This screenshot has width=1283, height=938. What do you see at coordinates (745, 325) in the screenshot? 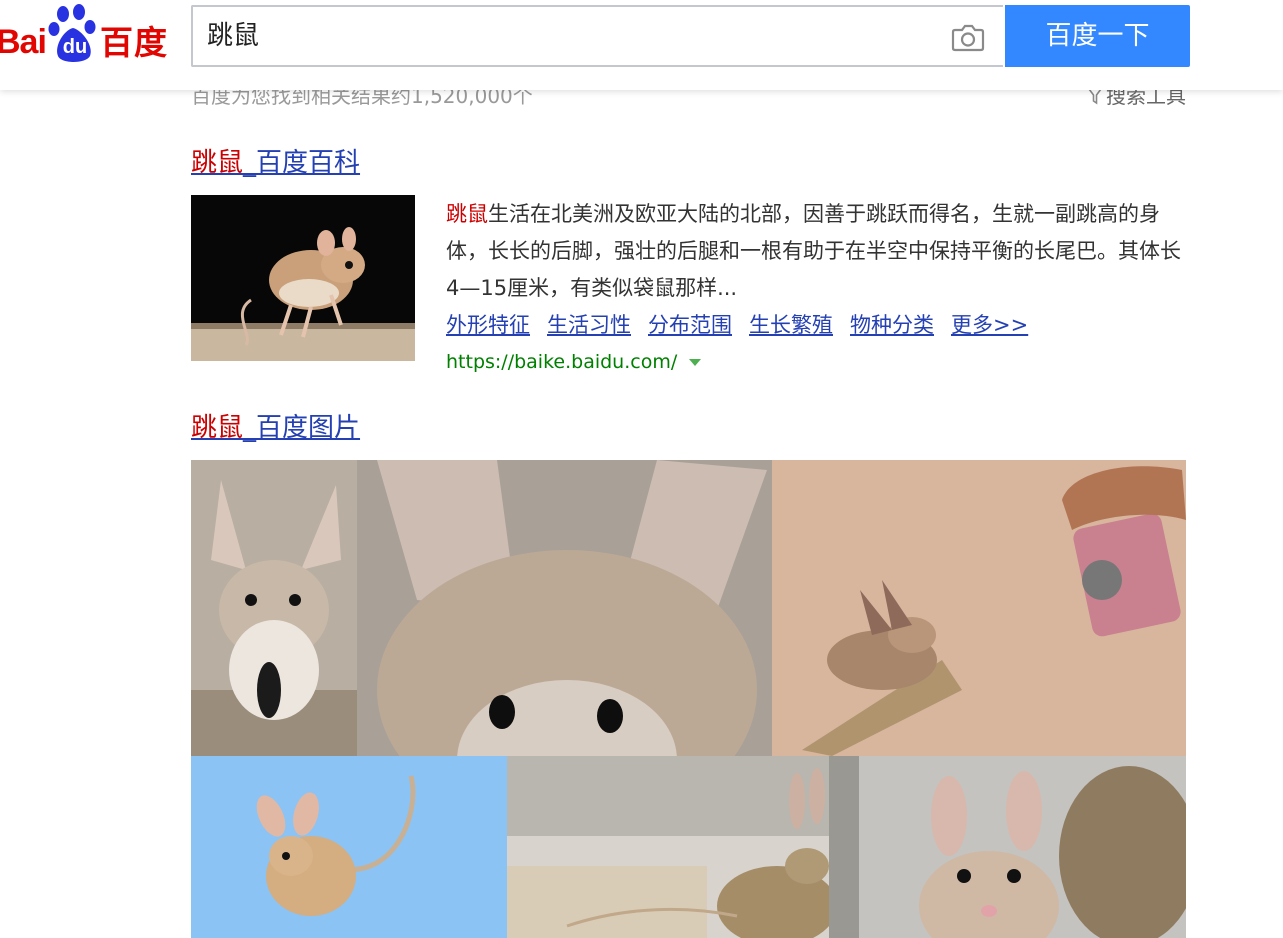
I see `baike-sublinks: 外形特征 生活习性 分布范围 生长繁殖 物种分类 更多>>` at bounding box center [745, 325].